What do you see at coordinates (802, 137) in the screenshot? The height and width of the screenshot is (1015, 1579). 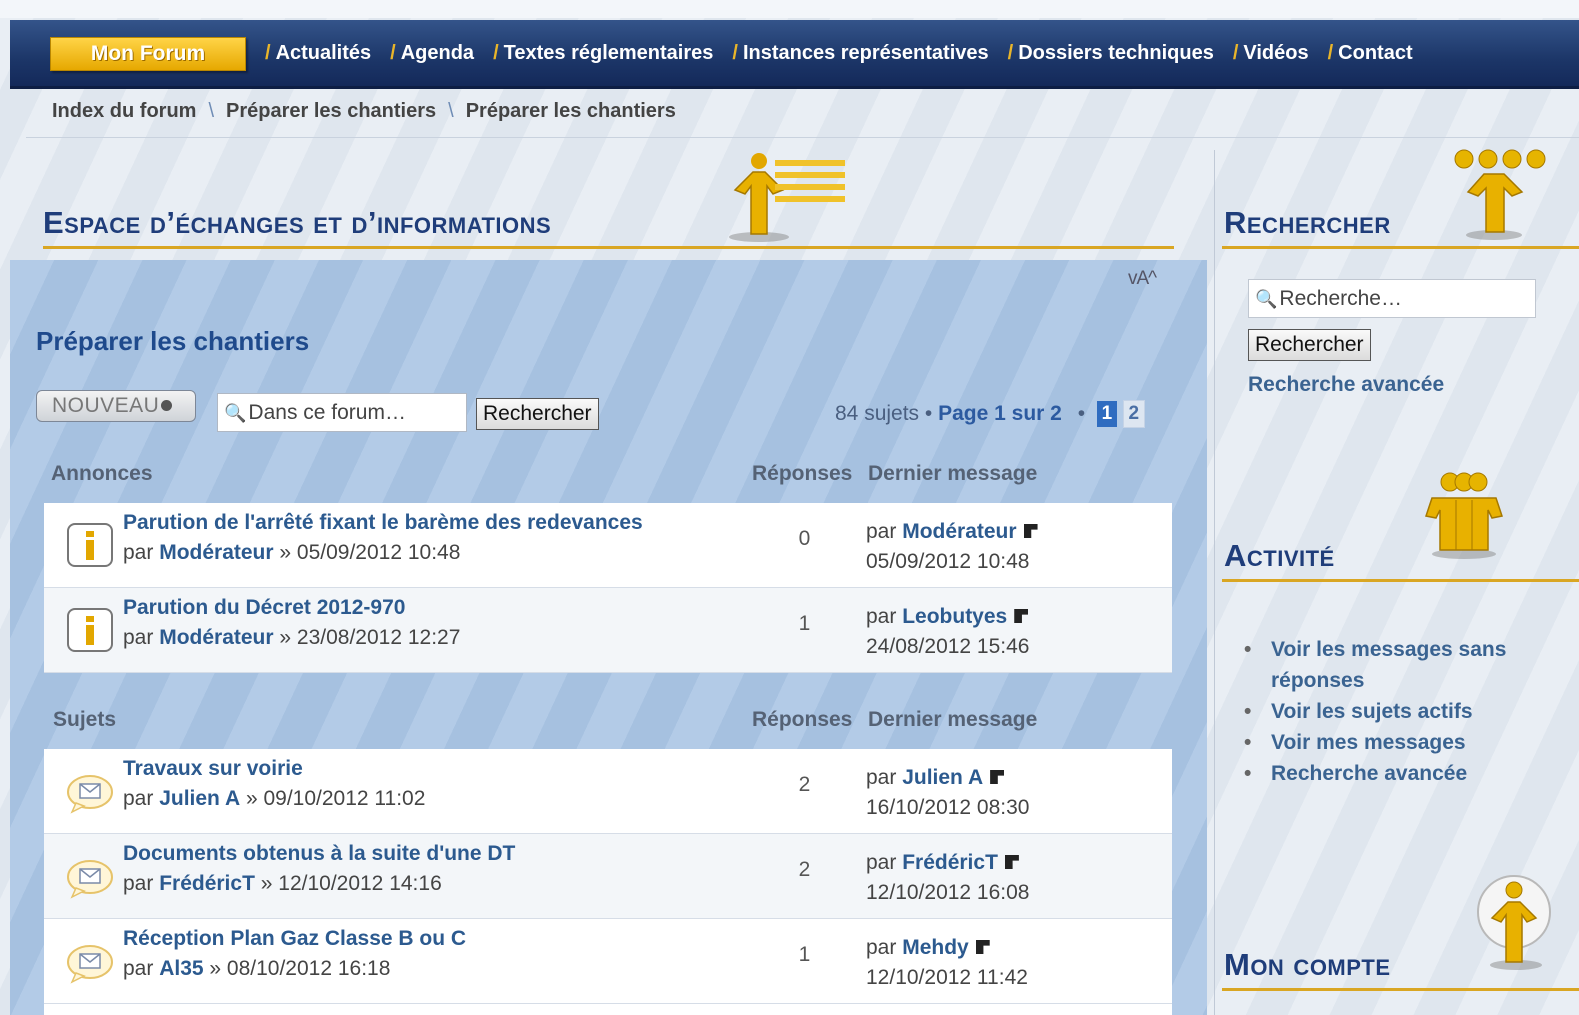 I see `breadcrumb-divider` at bounding box center [802, 137].